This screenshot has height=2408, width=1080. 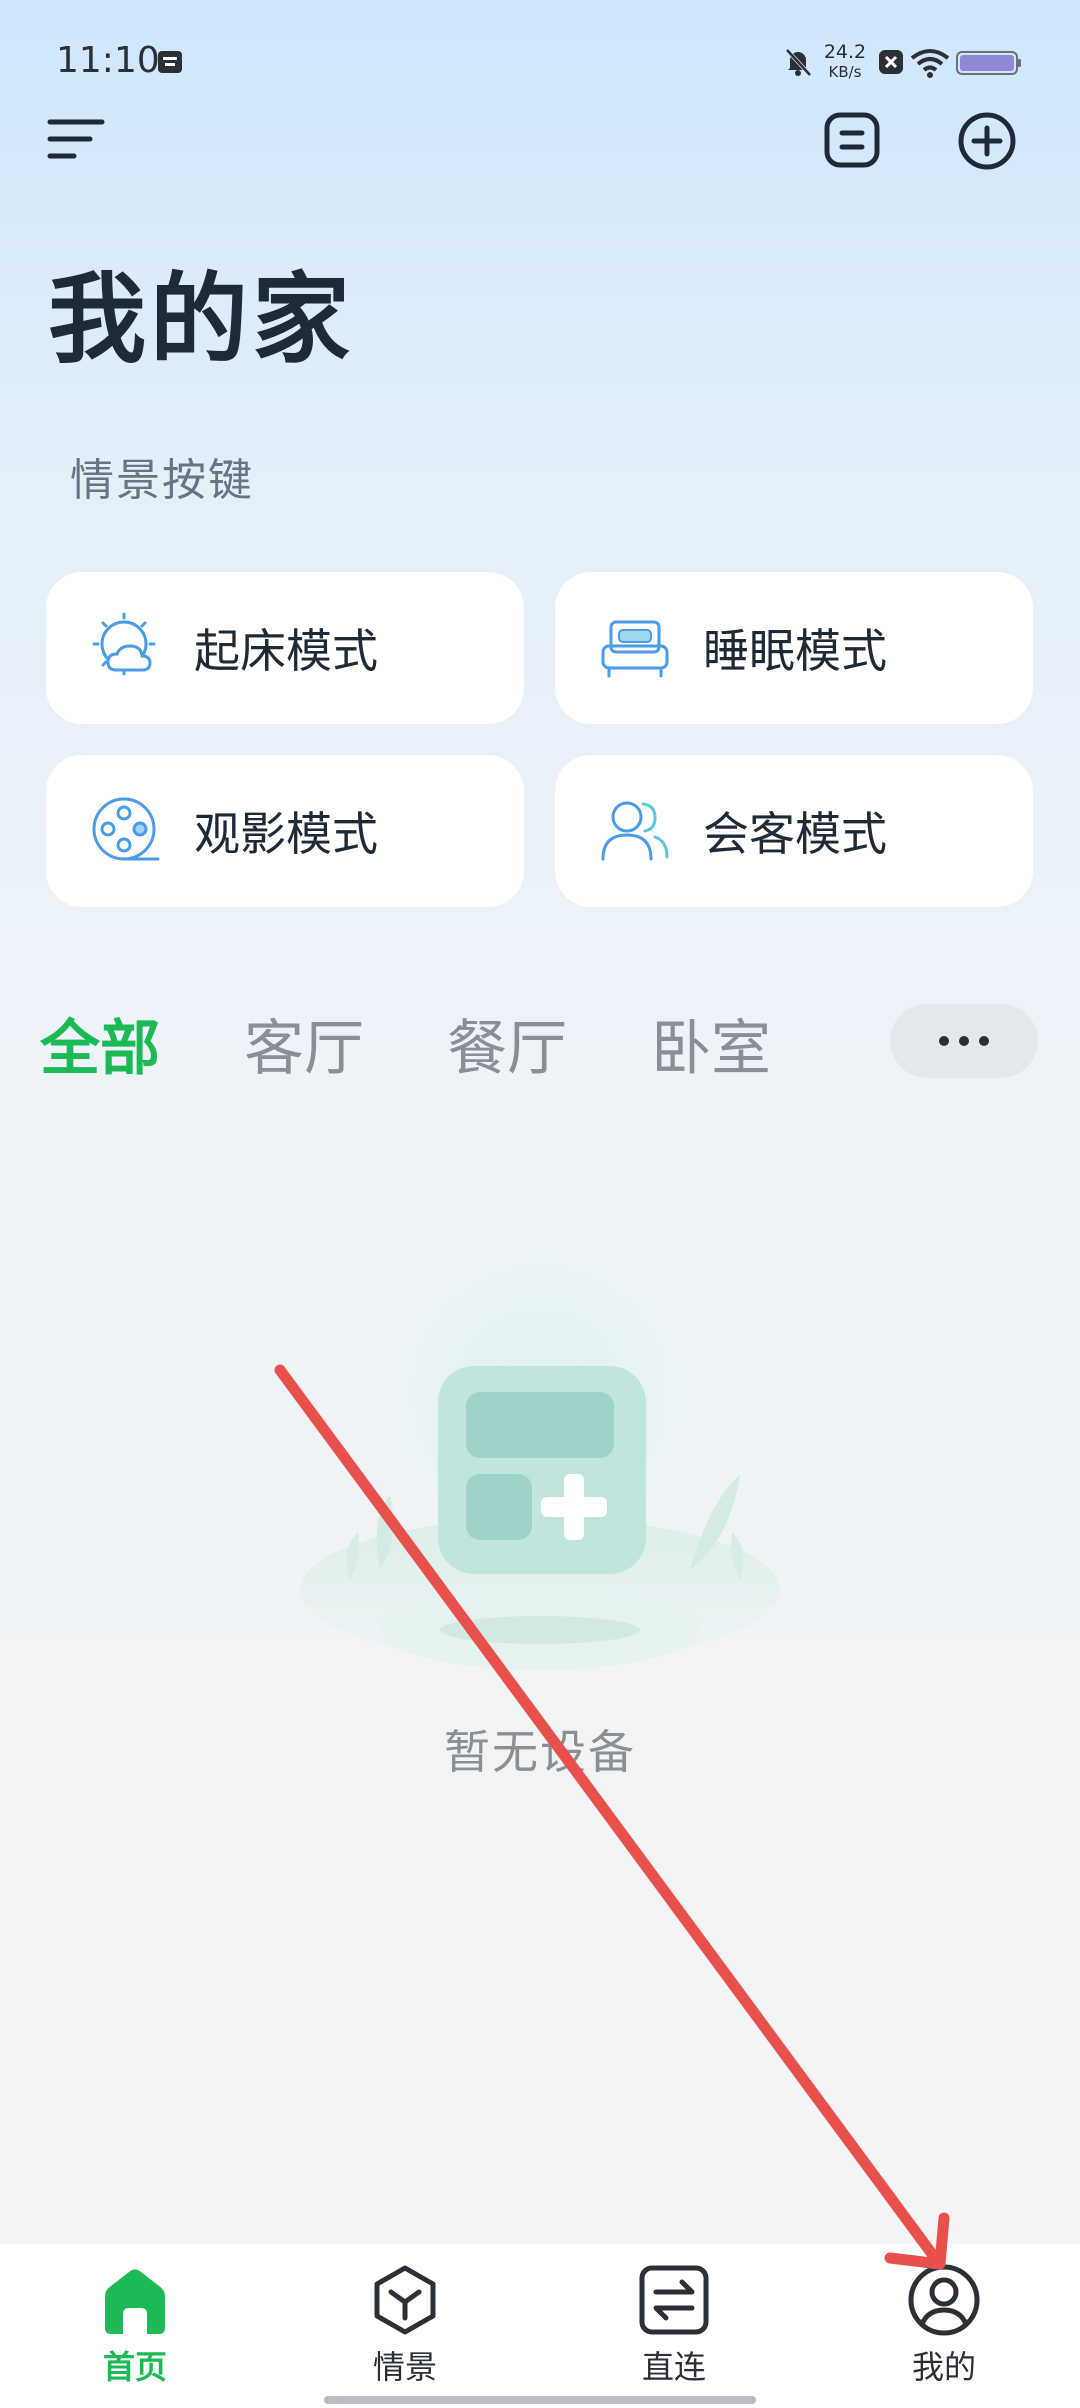 What do you see at coordinates (540, 1460) in the screenshot?
I see `add-device-illustration` at bounding box center [540, 1460].